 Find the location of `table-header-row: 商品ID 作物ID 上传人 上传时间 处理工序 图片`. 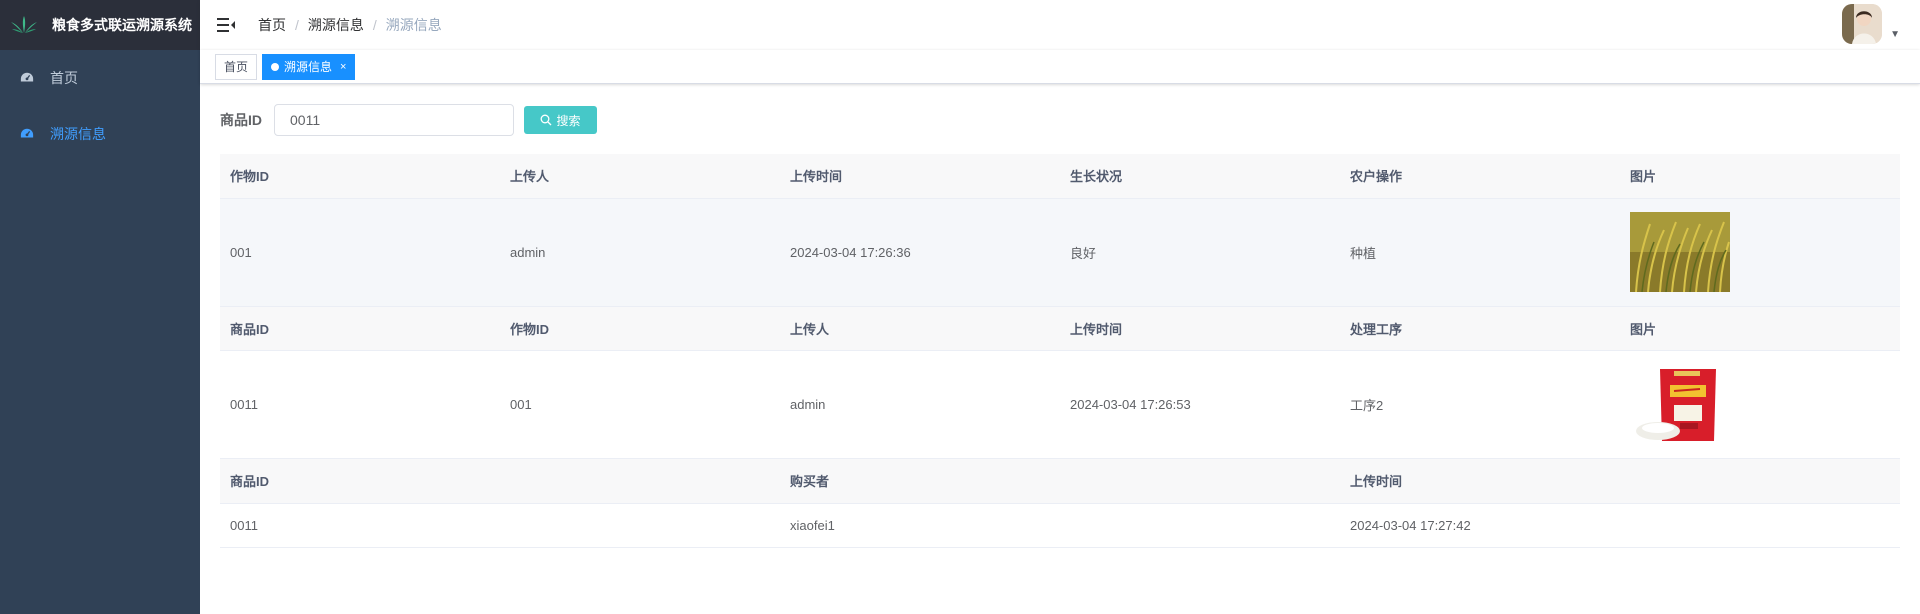

table-header-row: 商品ID 作物ID 上传人 上传时间 处理工序 图片 is located at coordinates (1060, 328).